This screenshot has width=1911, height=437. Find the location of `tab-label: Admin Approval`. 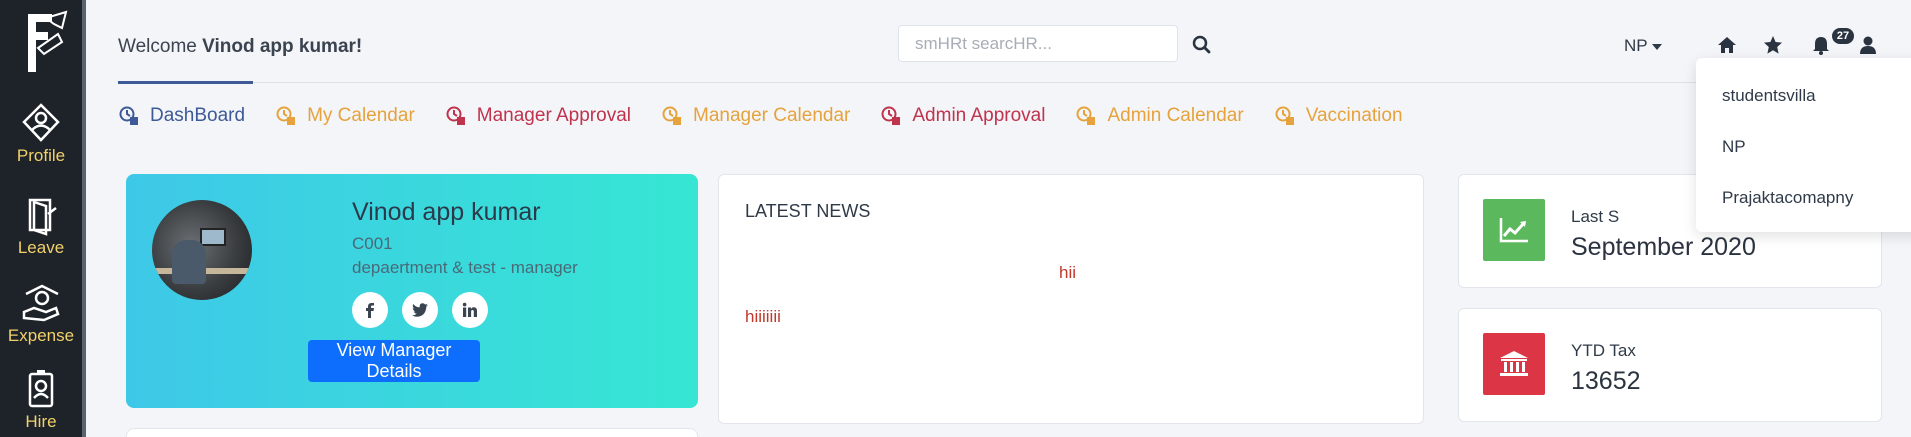

tab-label: Admin Approval is located at coordinates (979, 115).